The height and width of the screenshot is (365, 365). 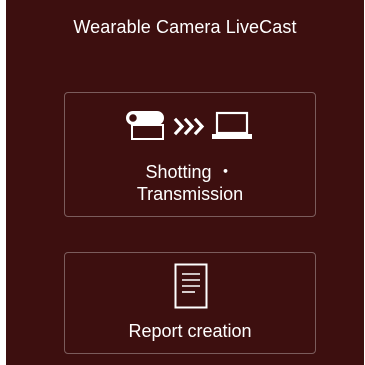 What do you see at coordinates (190, 183) in the screenshot?
I see `shooting-transmission-label: Shotting ・ Transmission` at bounding box center [190, 183].